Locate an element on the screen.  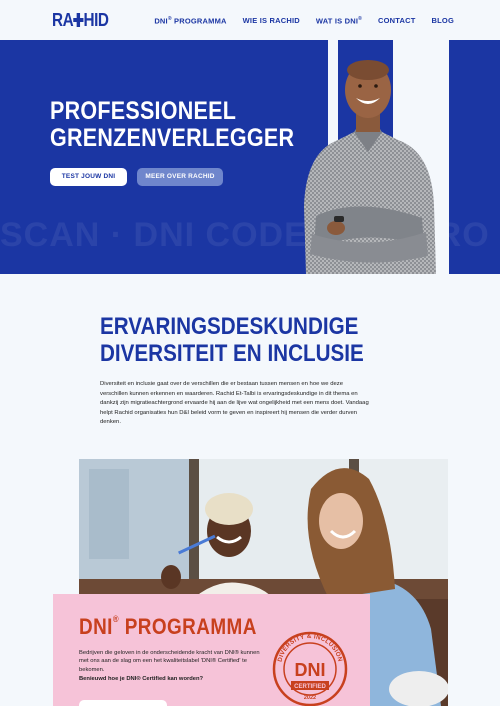
seal-main-text: DNI is located at coordinates (310, 670).